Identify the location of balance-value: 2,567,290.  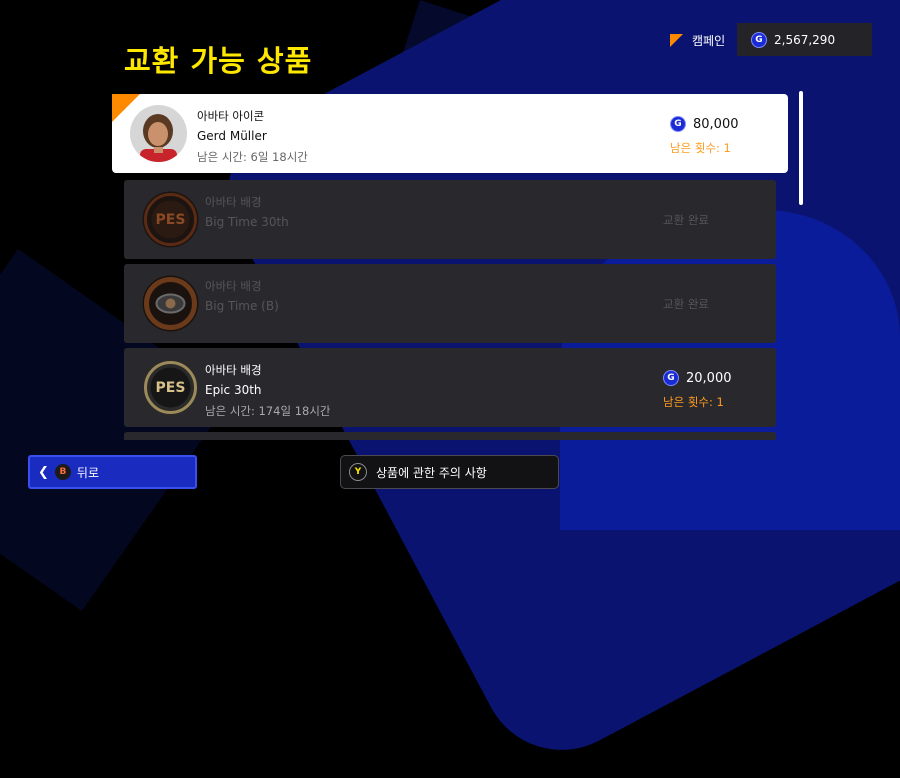
(805, 39).